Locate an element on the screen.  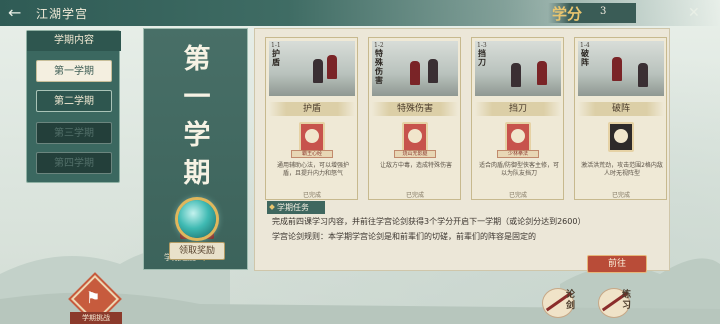
sidebar-item-label: 第四学期 is located at coordinates (74, 163).